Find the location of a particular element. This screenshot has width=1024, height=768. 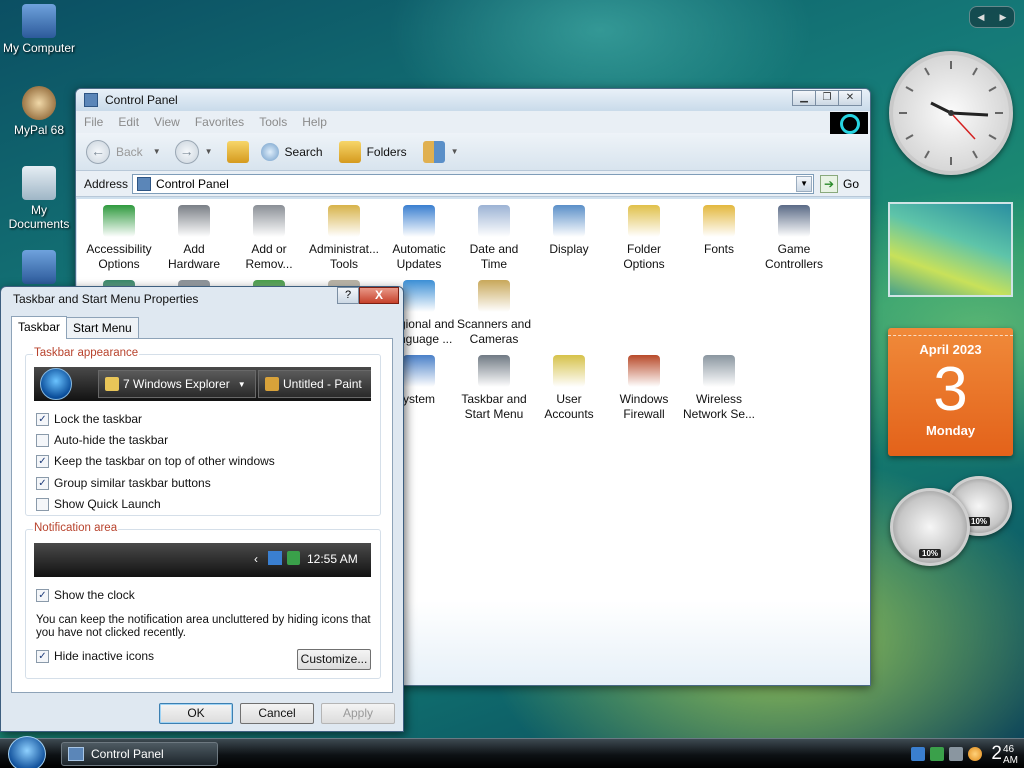

hide-inactive-option: ✓ Hide inactive icons is located at coordinates (95, 656).